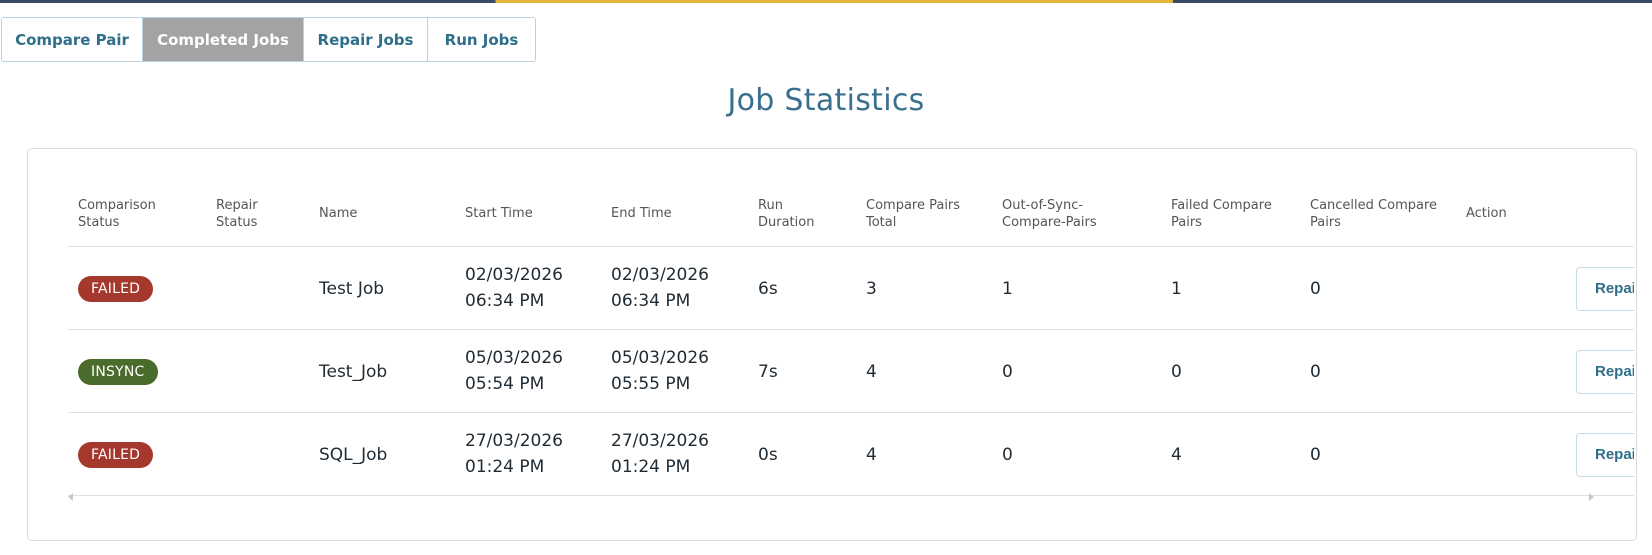 The height and width of the screenshot is (555, 1652). Describe the element at coordinates (1221, 214) in the screenshot. I see `header-failed-pairs: Failed Compare Pairs` at that location.